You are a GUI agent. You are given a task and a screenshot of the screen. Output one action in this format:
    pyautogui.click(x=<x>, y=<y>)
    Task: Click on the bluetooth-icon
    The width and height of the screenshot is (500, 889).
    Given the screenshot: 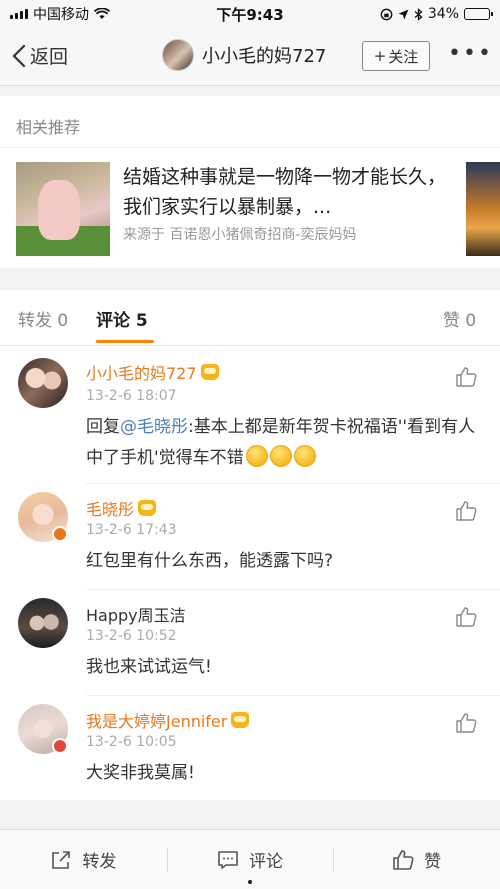 What is the action you would take?
    pyautogui.click(x=418, y=14)
    